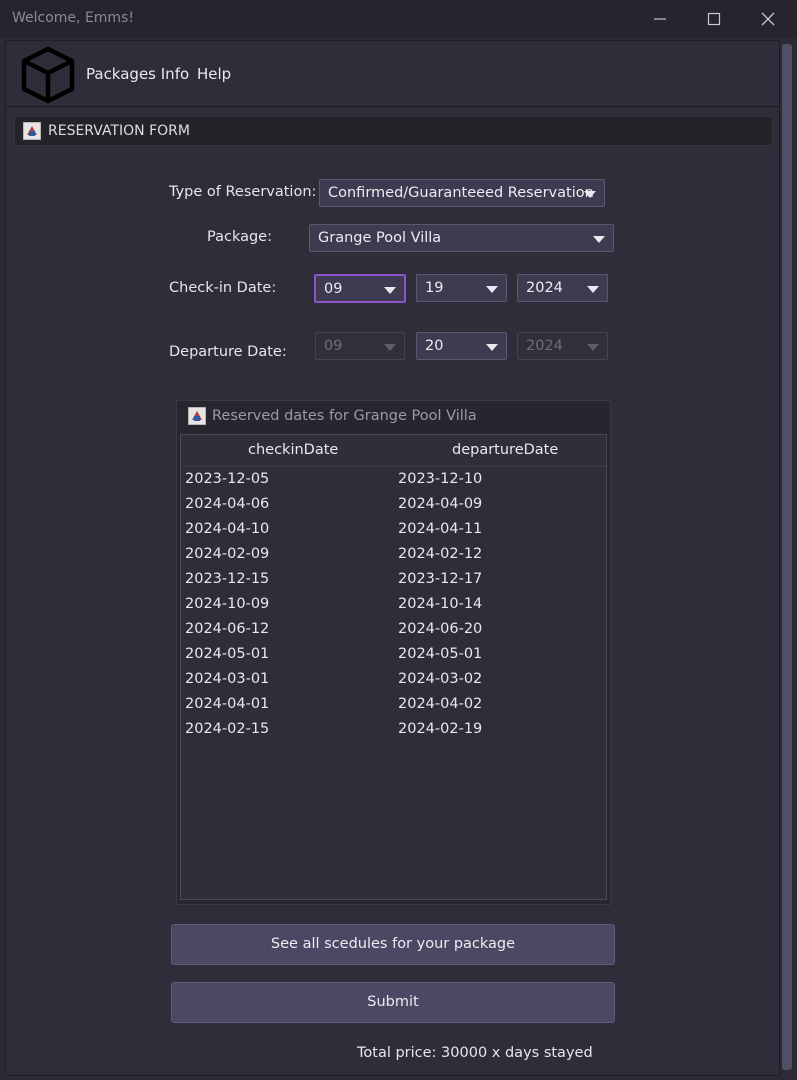 This screenshot has width=797, height=1080. I want to click on departure-date-cell: 2024-04-02, so click(440, 704).